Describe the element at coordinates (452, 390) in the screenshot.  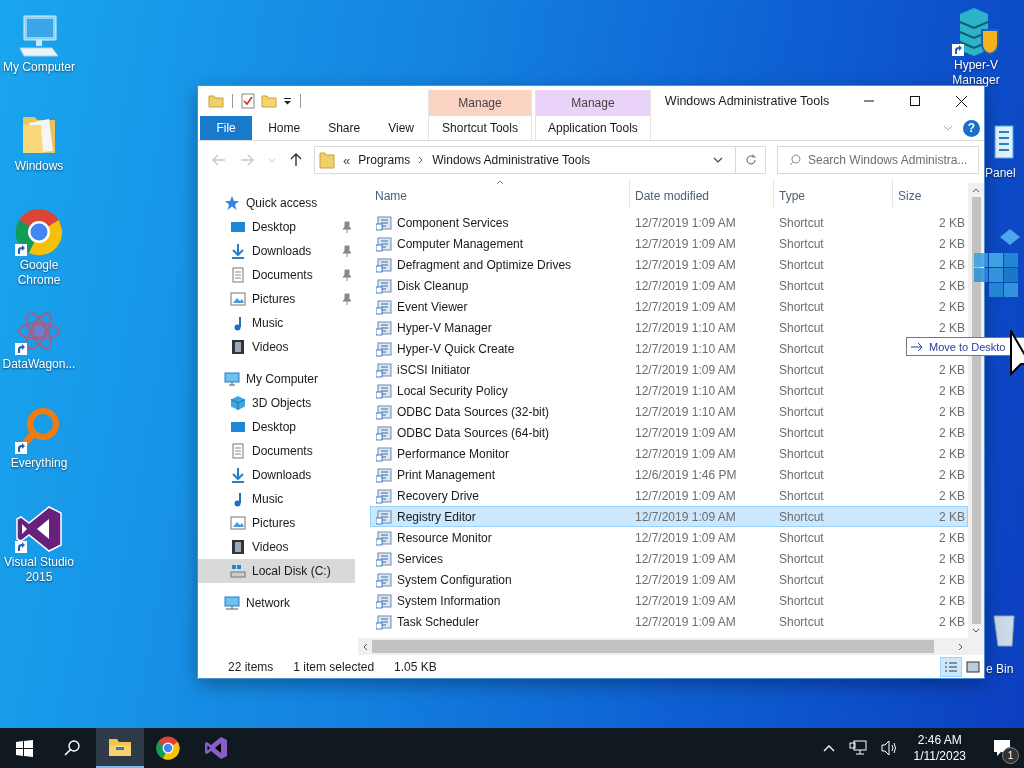
I see `file-name: Local Security Policy` at that location.